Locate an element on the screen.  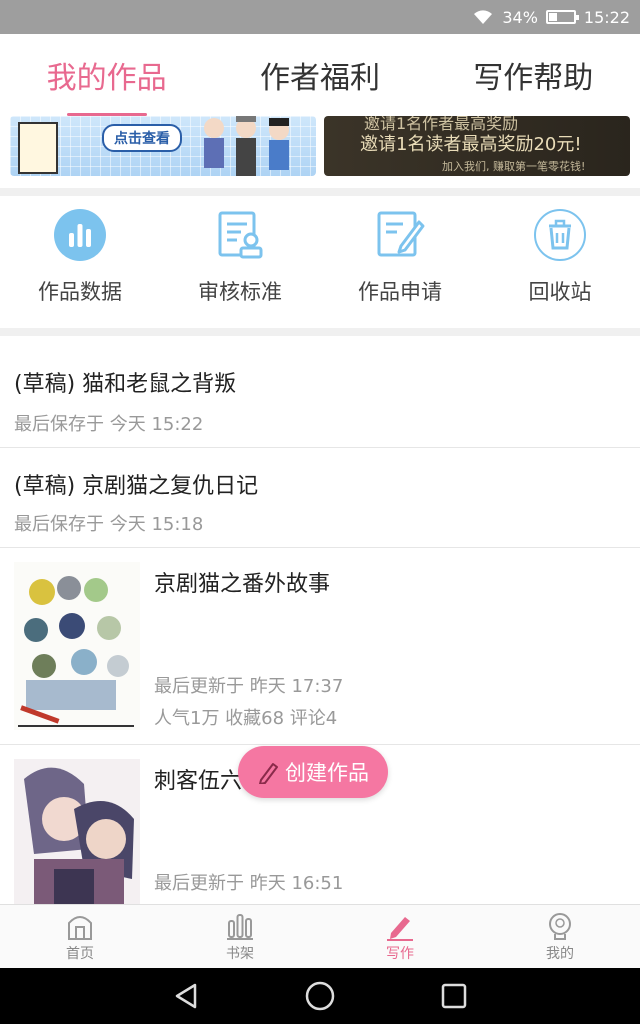
back-icon is located at coordinates (186, 996).